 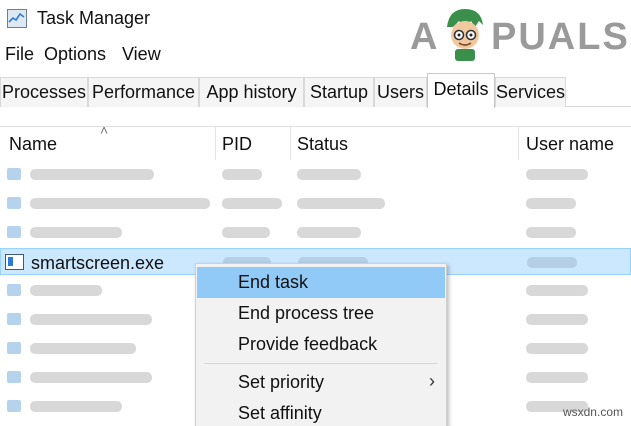 I want to click on menu-item-set-priority-label: Set priority, so click(x=281, y=382).